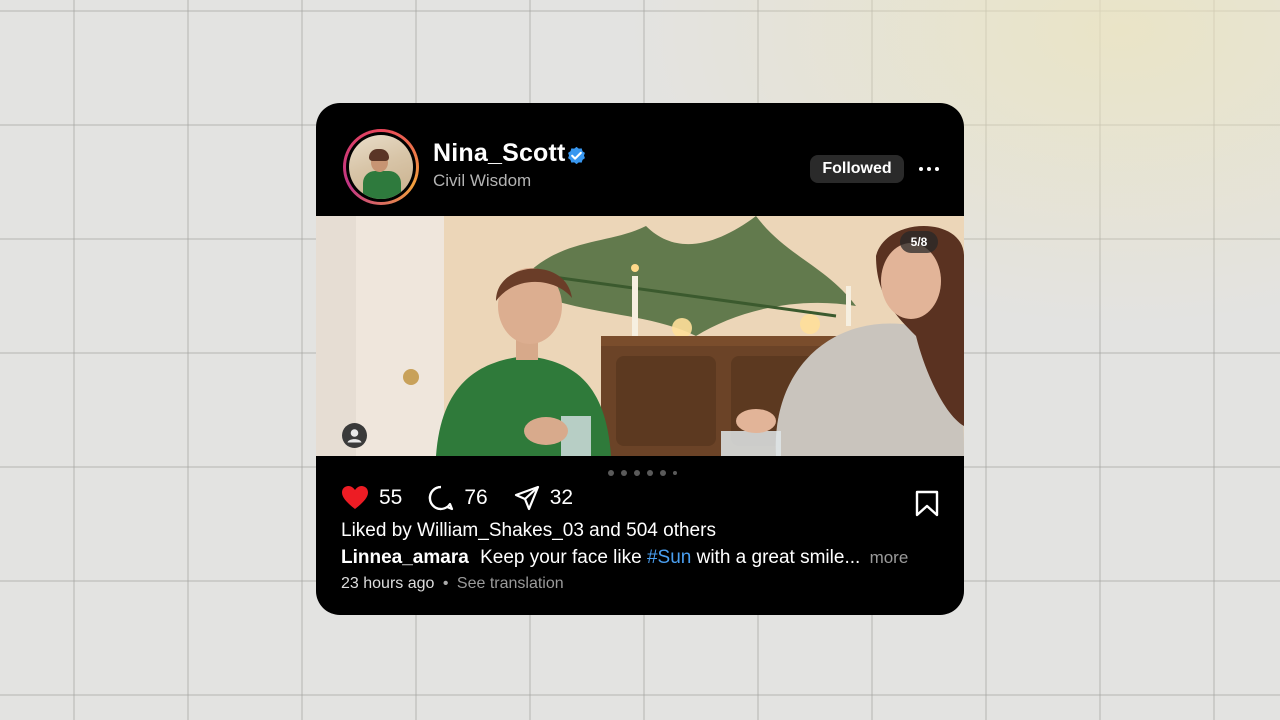 This screenshot has height=720, width=1280. Describe the element at coordinates (388, 583) in the screenshot. I see `timestamp: 23 hours ago` at that location.